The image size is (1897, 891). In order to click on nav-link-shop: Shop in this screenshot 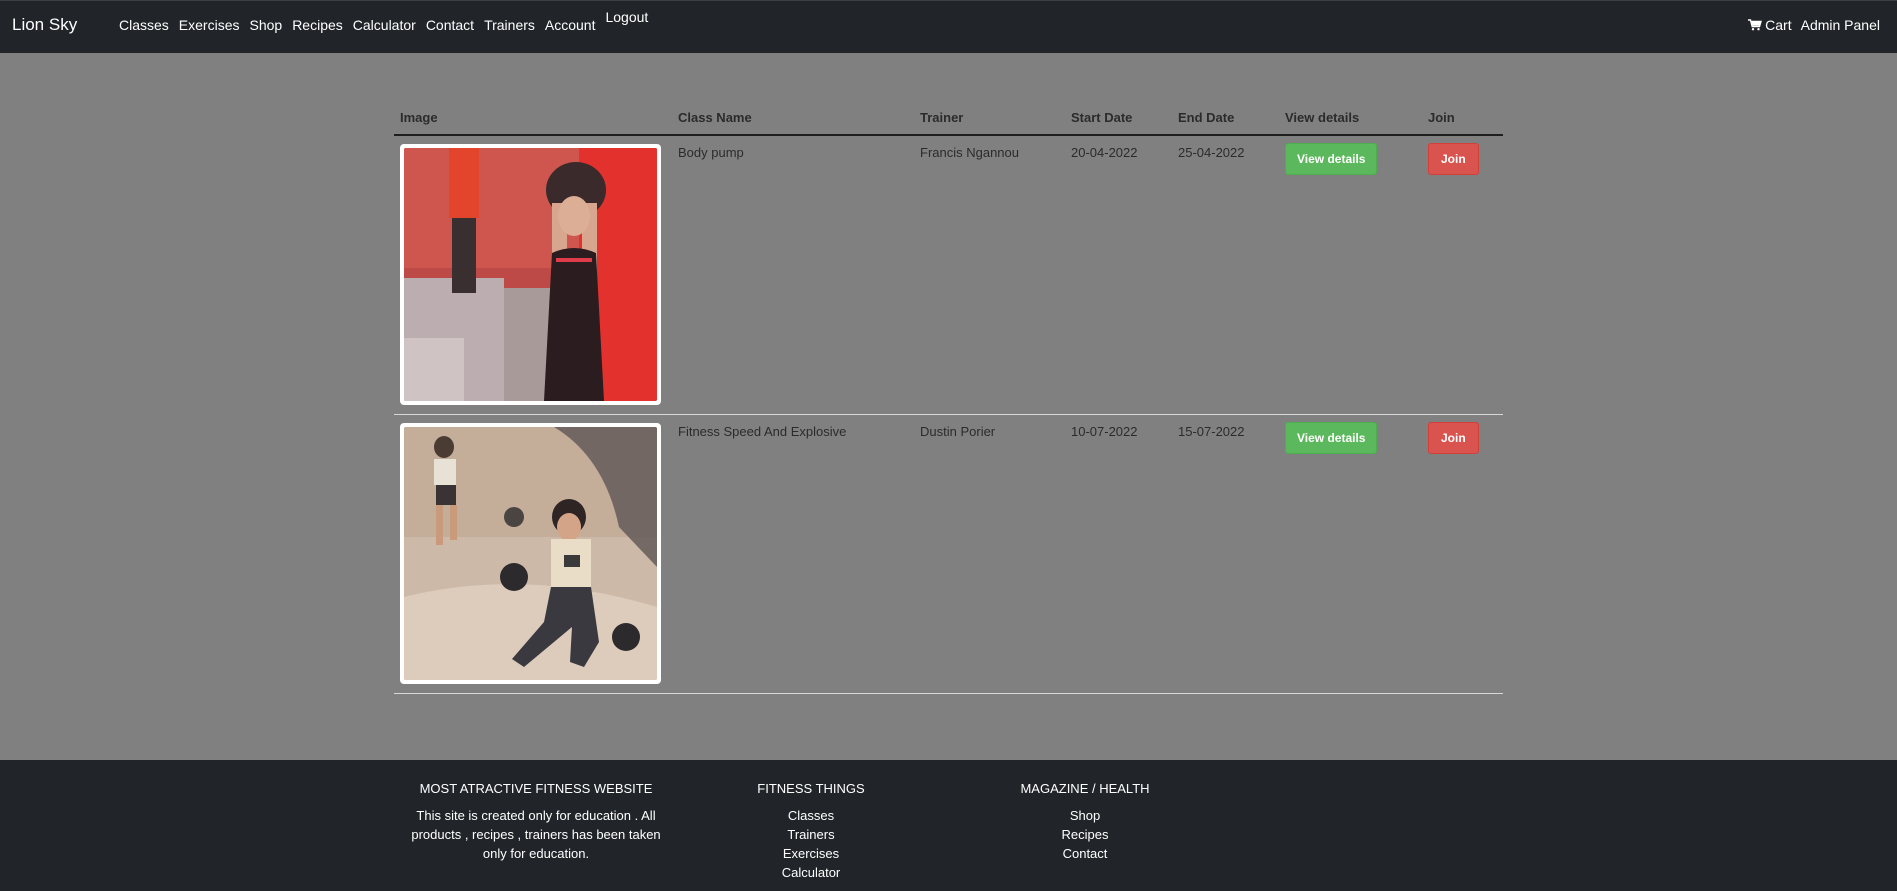, I will do `click(265, 25)`.